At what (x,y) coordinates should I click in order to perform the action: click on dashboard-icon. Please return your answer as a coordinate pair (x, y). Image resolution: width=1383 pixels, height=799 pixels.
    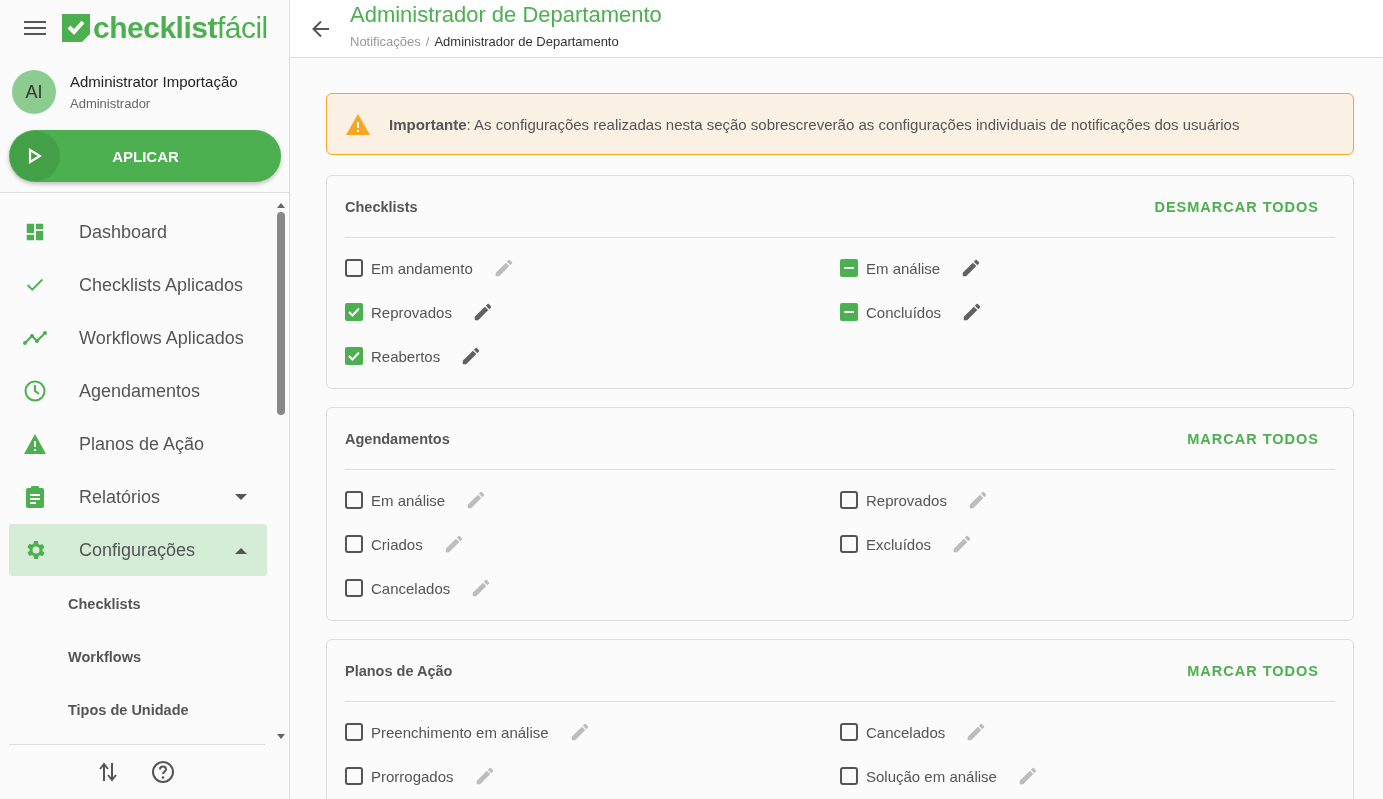
    Looking at the image, I should click on (35, 232).